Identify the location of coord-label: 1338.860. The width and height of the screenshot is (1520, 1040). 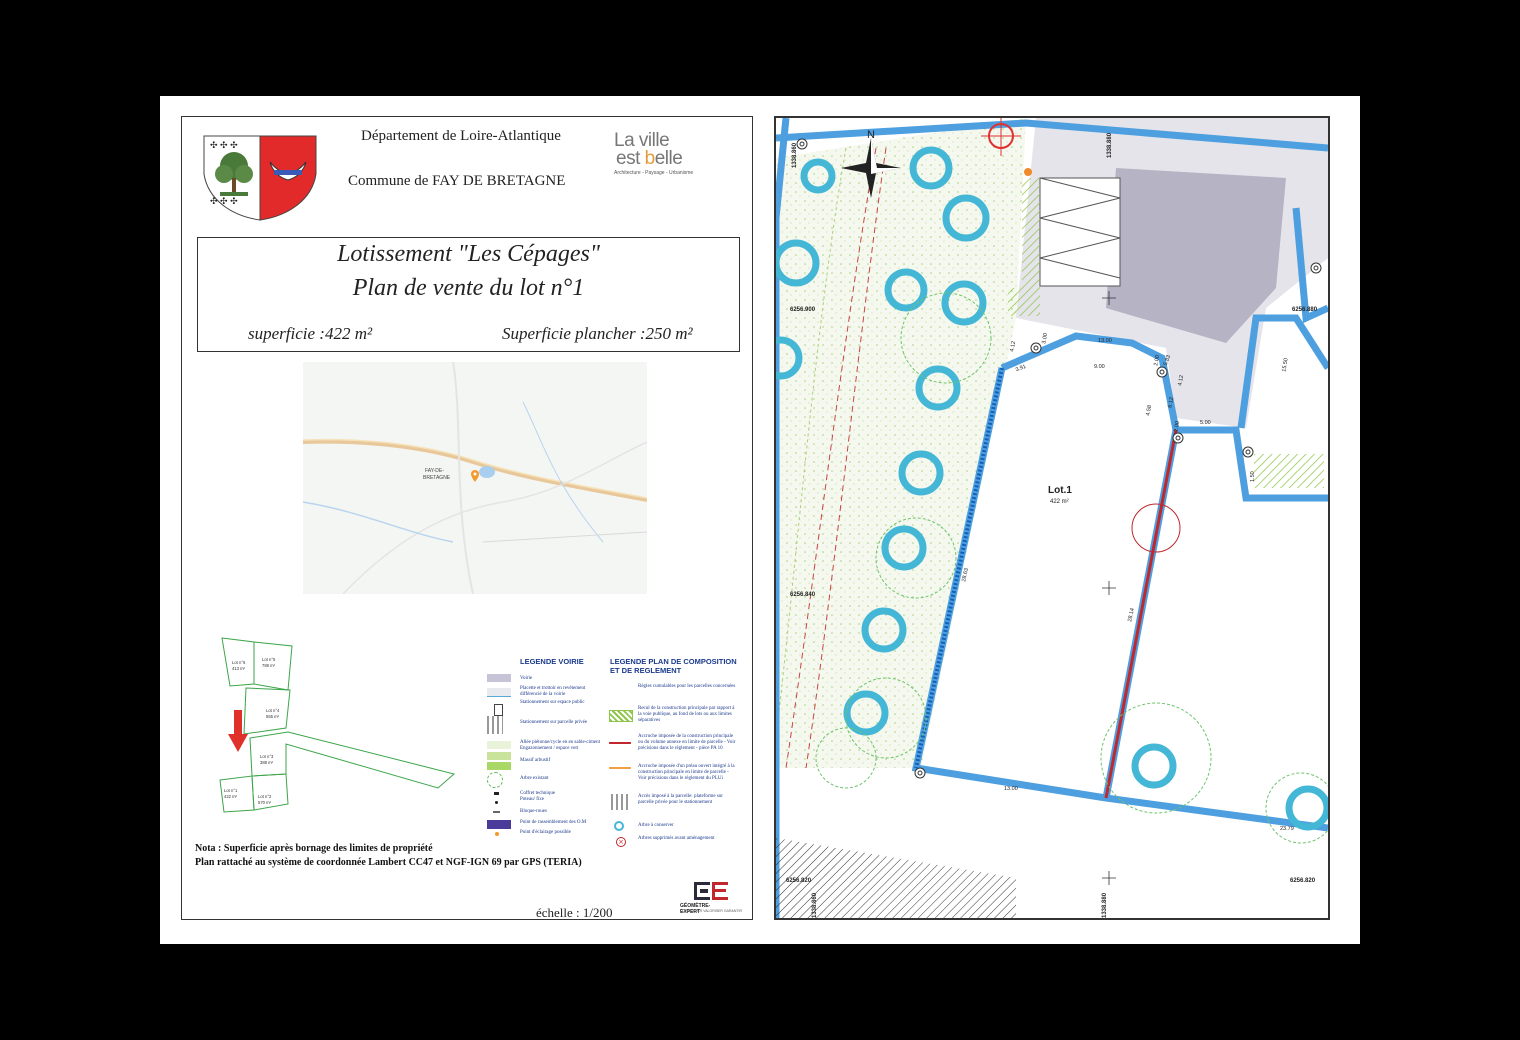
(815, 905).